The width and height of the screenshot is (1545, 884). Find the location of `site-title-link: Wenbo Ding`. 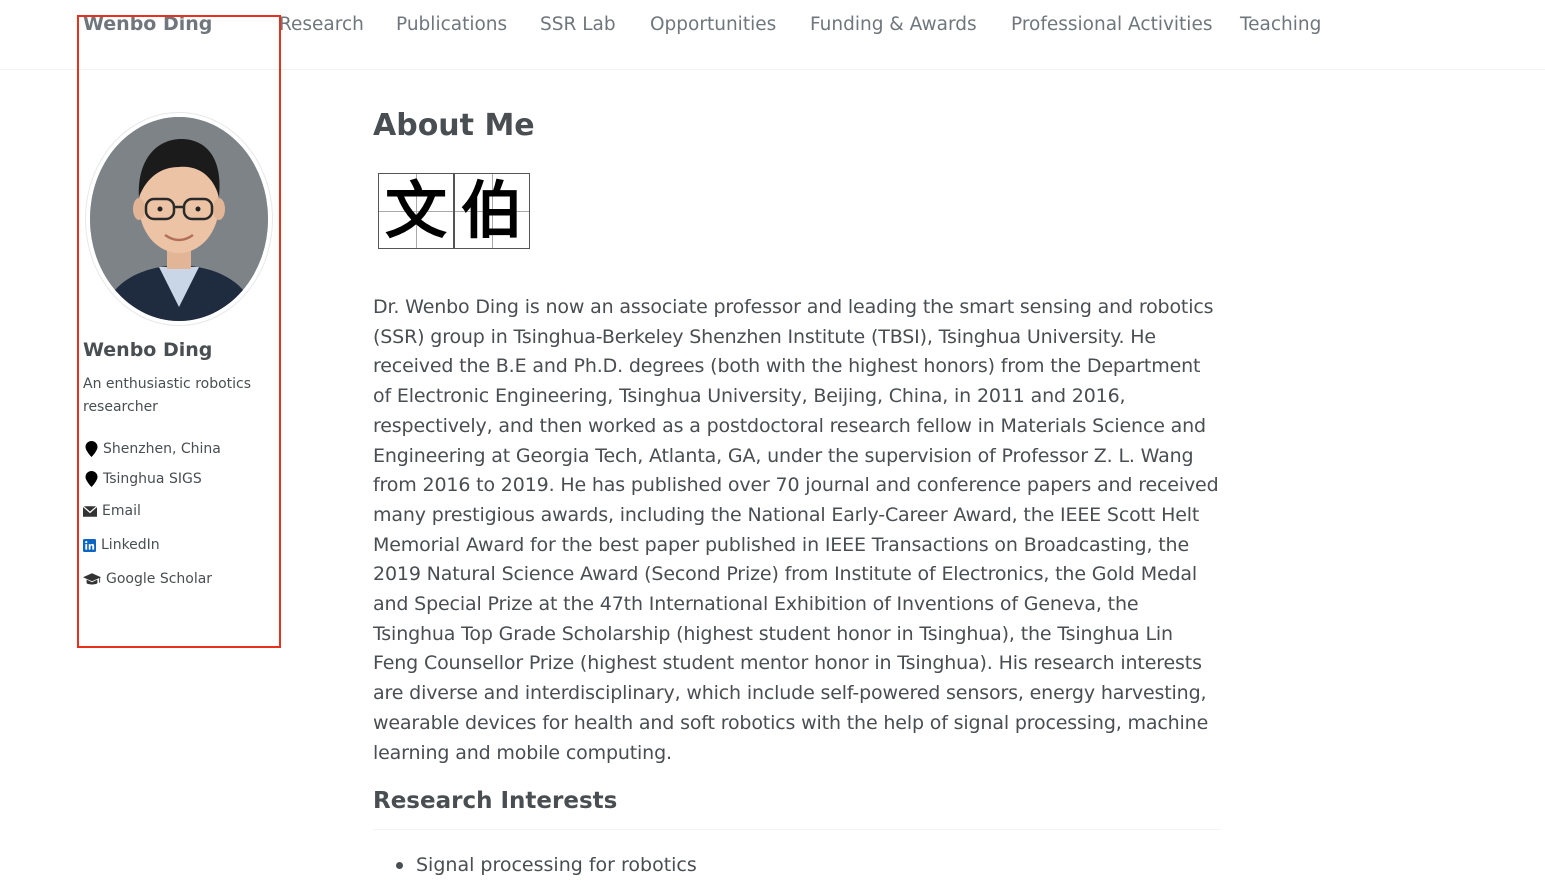

site-title-link: Wenbo Ding is located at coordinates (147, 24).